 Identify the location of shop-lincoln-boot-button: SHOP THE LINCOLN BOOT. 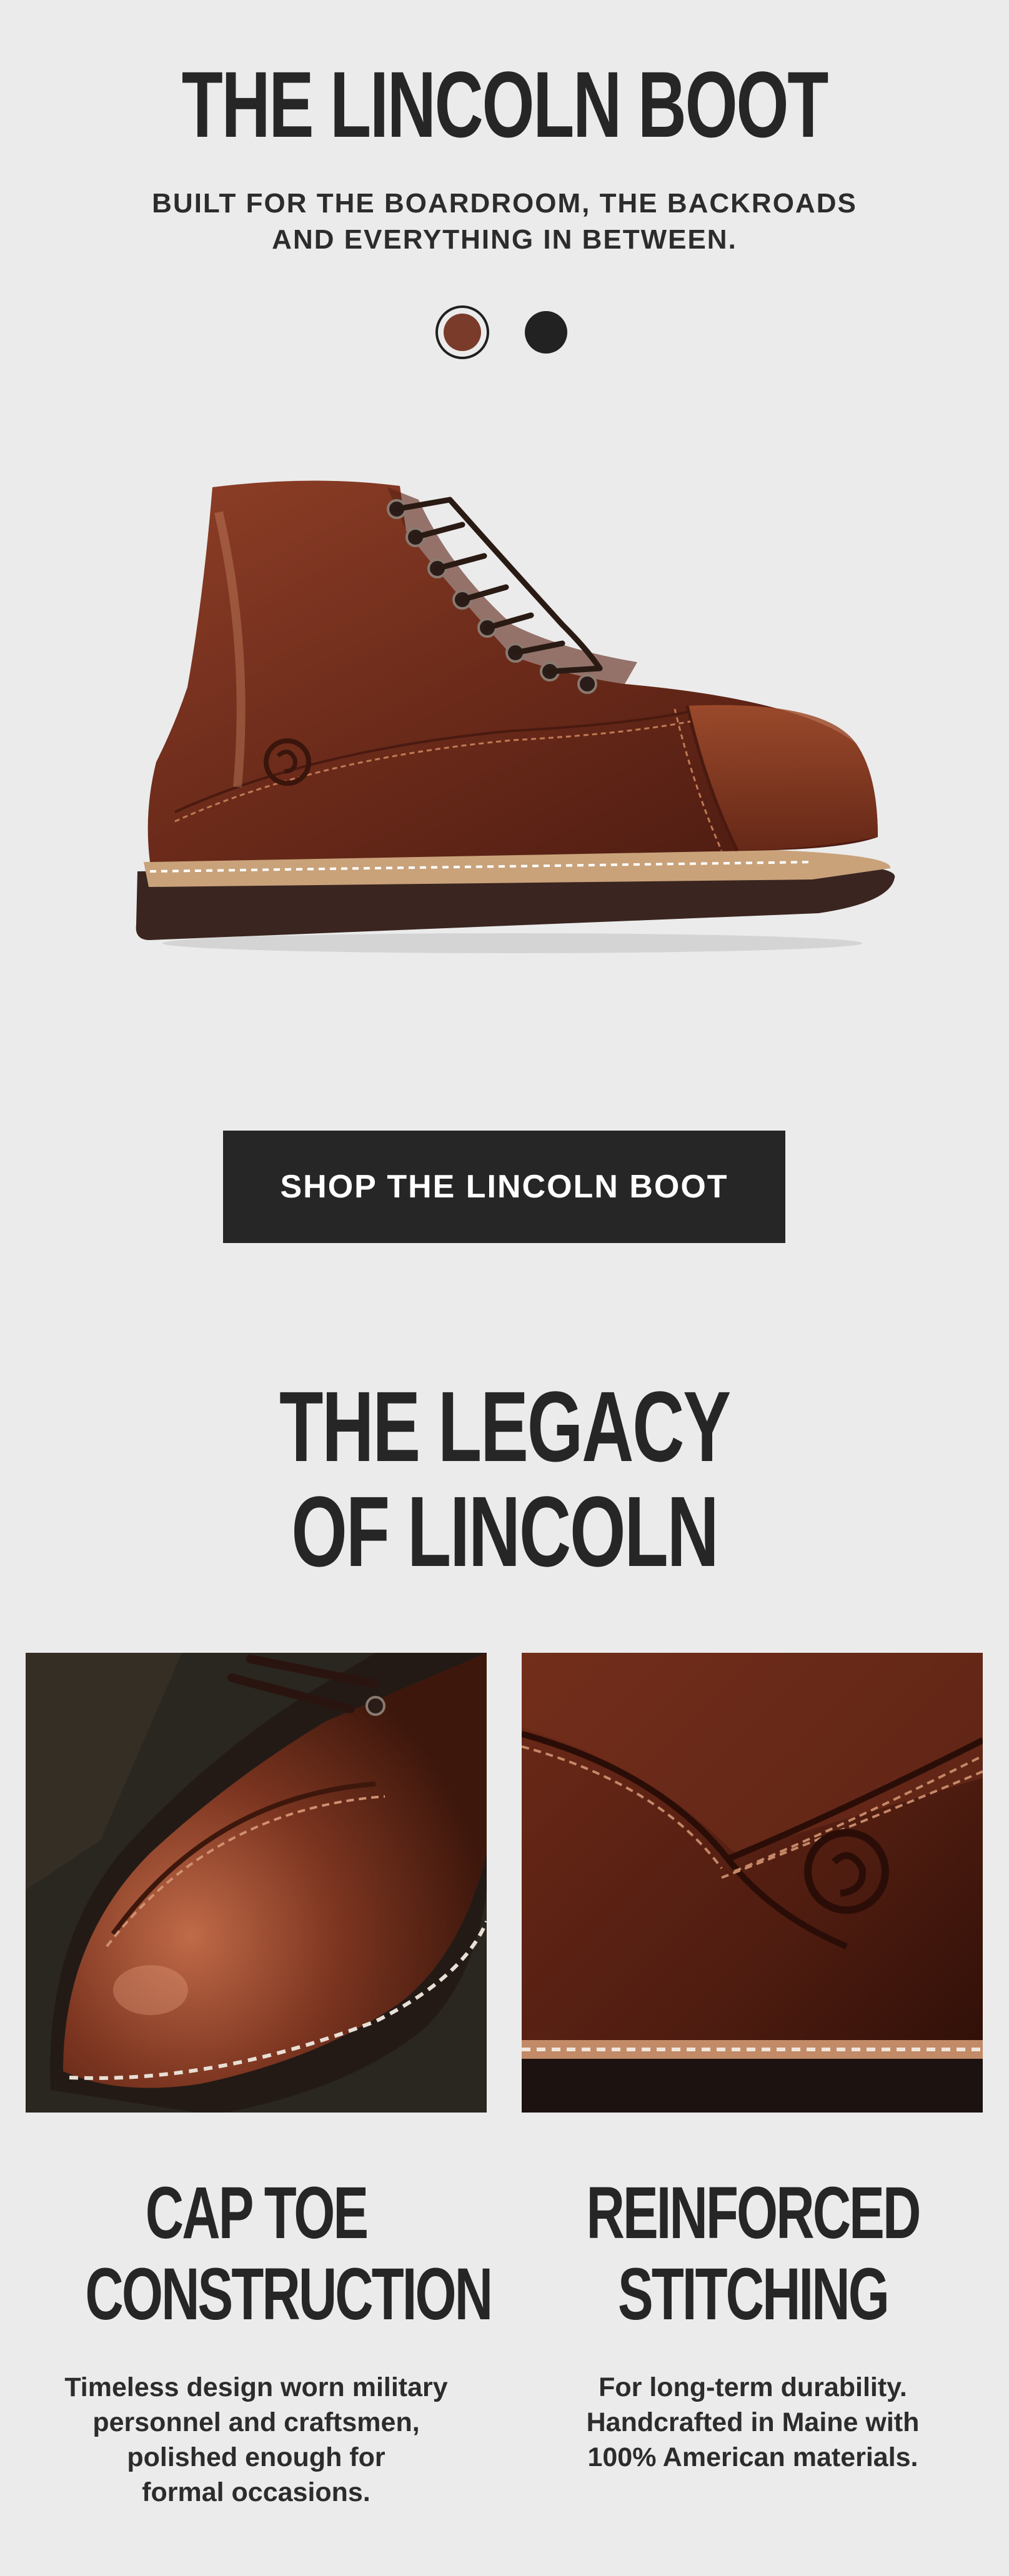
(504, 1187).